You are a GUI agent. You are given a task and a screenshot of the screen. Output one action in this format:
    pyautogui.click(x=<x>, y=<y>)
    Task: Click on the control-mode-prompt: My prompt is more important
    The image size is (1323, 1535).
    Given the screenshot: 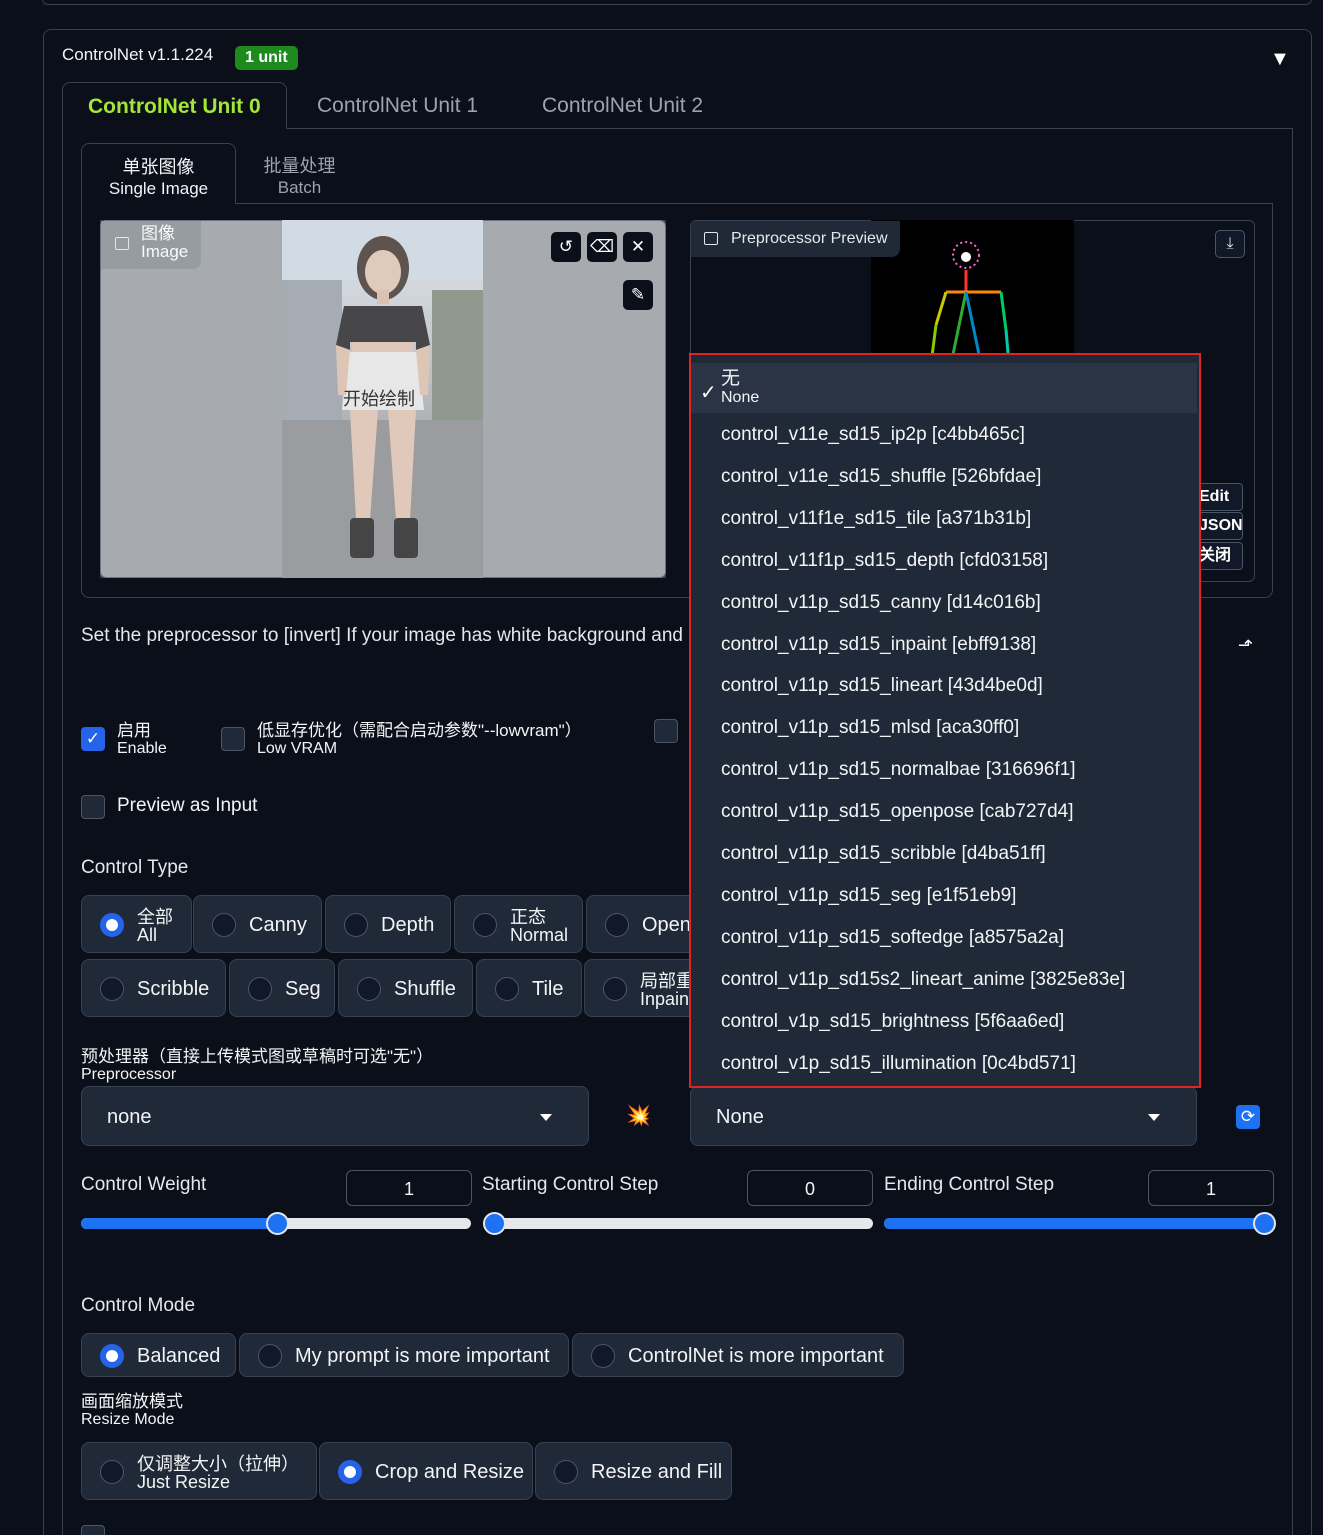 What is the action you would take?
    pyautogui.click(x=404, y=1355)
    